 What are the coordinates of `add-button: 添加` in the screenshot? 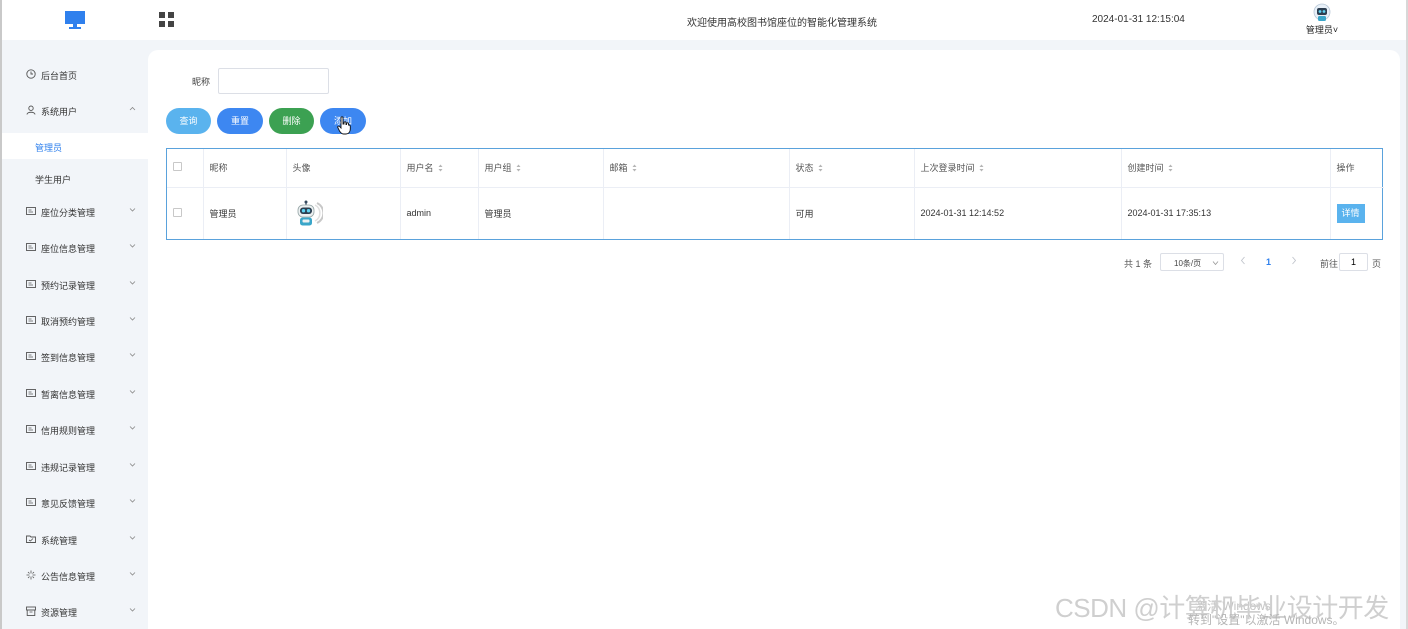 It's located at (343, 121).